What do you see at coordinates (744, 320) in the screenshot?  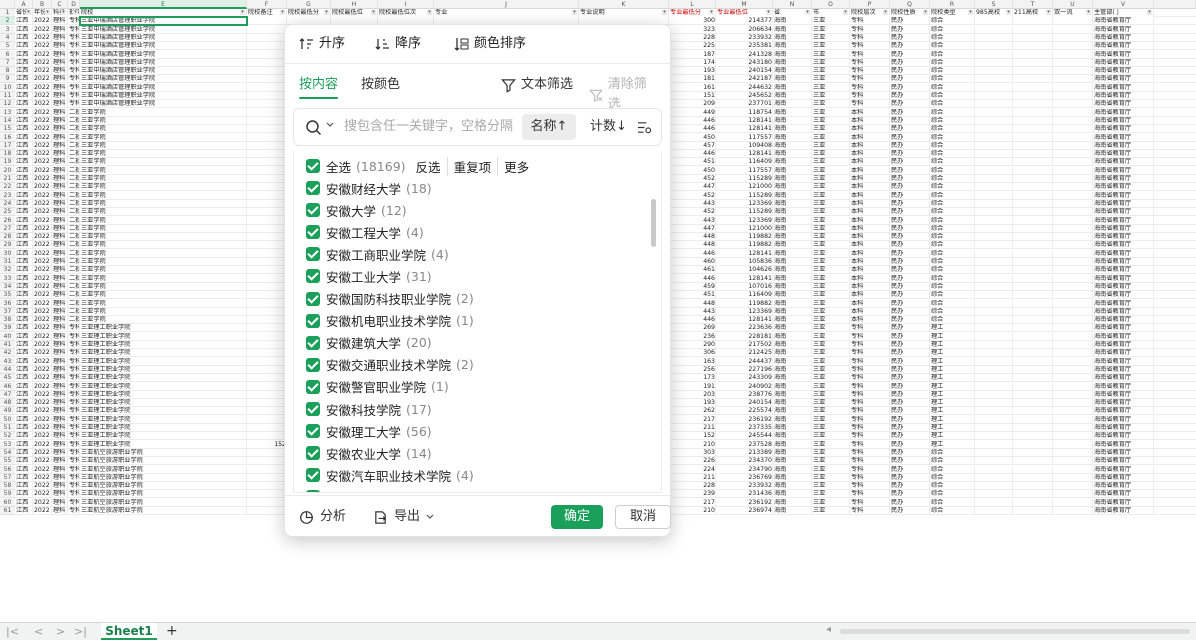 I see `table-cell: 128141` at bounding box center [744, 320].